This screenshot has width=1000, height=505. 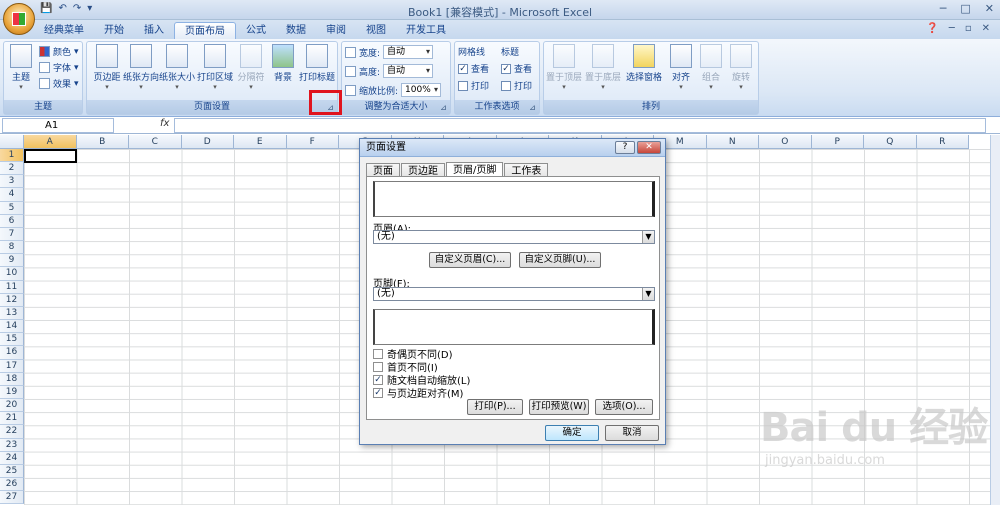 What do you see at coordinates (59, 51) in the screenshot?
I see `colors-button: 颜色 ▾` at bounding box center [59, 51].